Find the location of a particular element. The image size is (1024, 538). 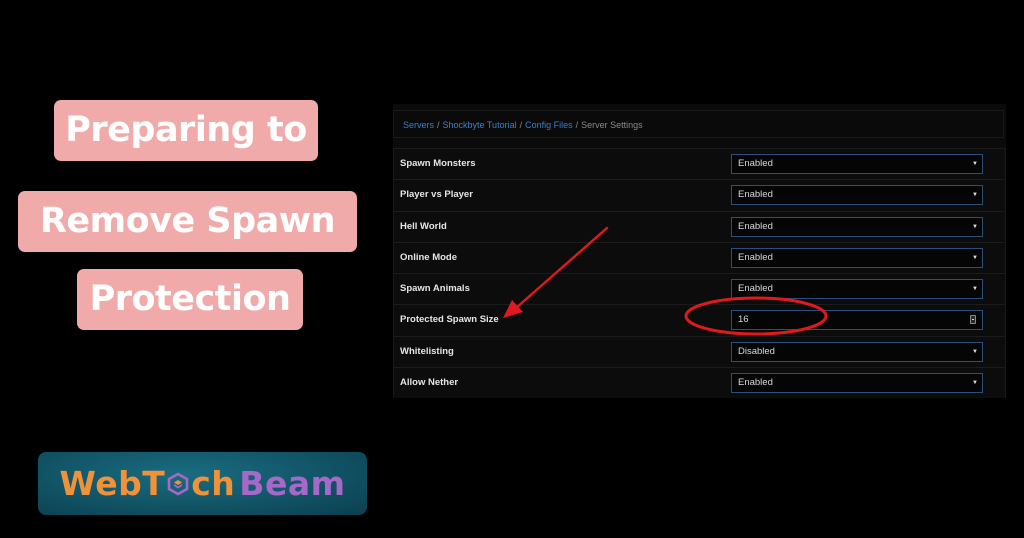

setting-label: Protected Spawn Size is located at coordinates (449, 320).